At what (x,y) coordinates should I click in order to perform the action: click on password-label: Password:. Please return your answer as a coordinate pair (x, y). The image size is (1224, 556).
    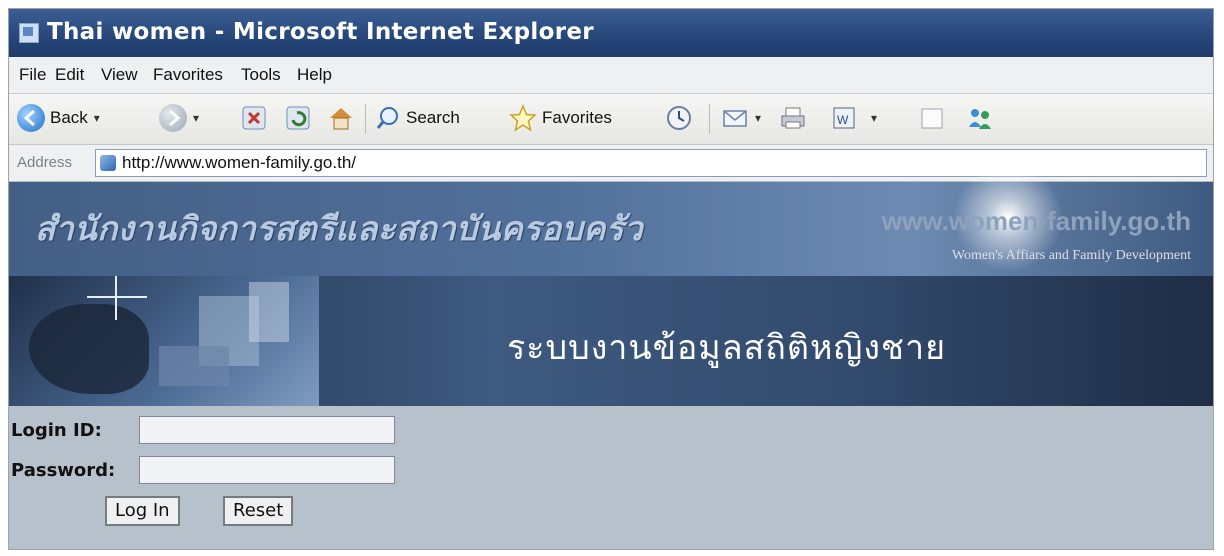
    Looking at the image, I should click on (63, 470).